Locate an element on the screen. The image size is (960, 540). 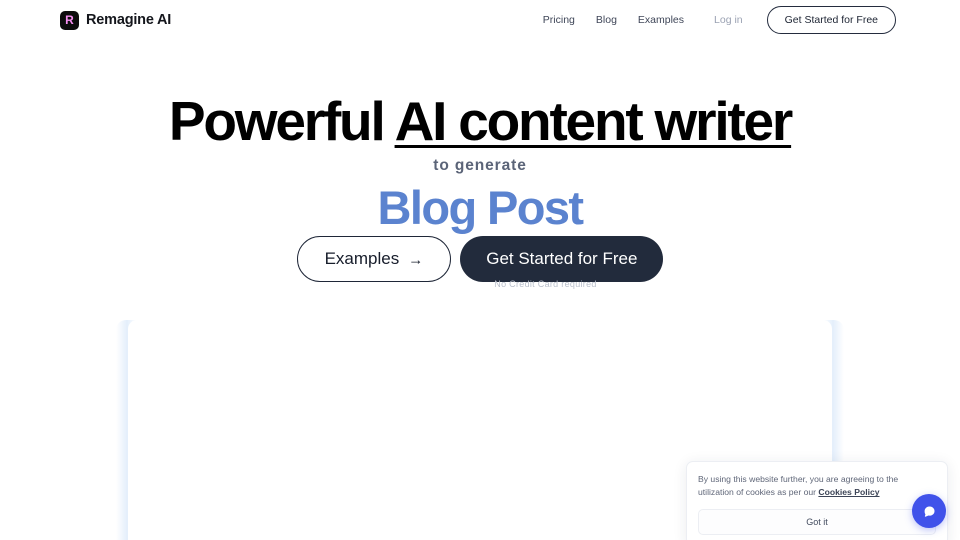
header-get-started-button: Get Started for Free is located at coordinates (831, 20).